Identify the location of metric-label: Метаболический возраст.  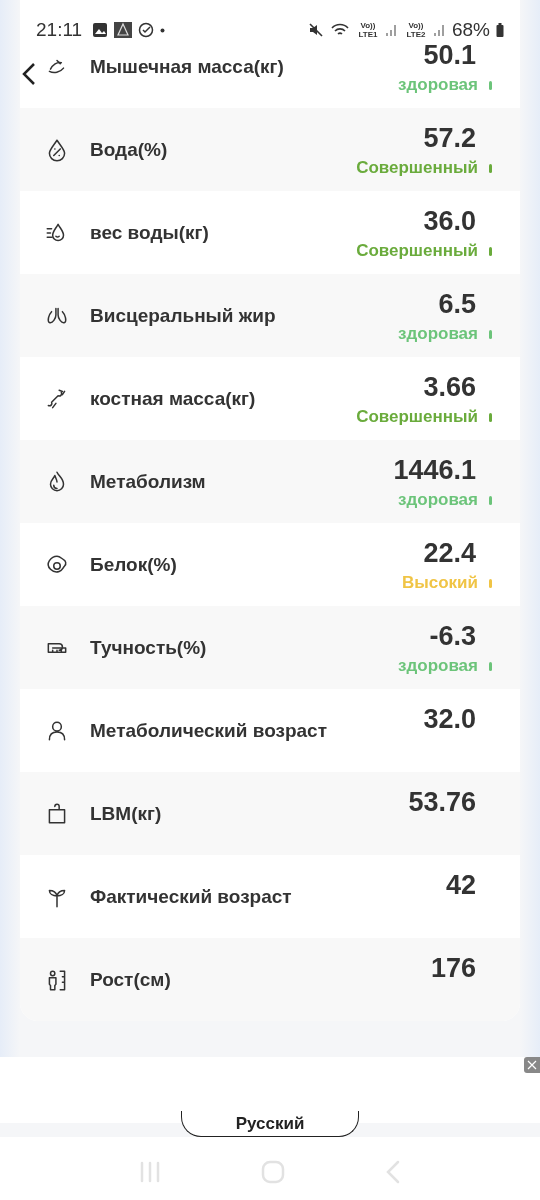
(208, 730).